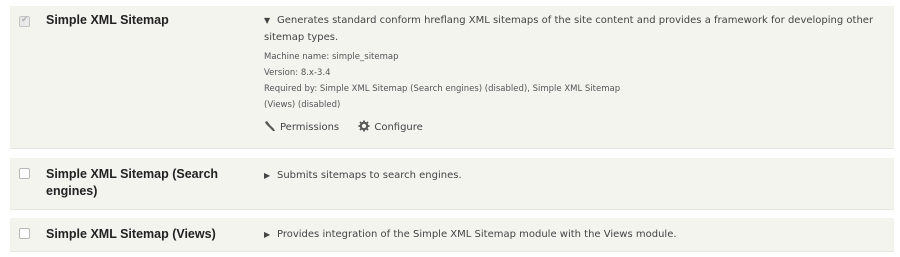 The height and width of the screenshot is (257, 900). I want to click on module-version: Version: 8.x-3.4, so click(297, 73).